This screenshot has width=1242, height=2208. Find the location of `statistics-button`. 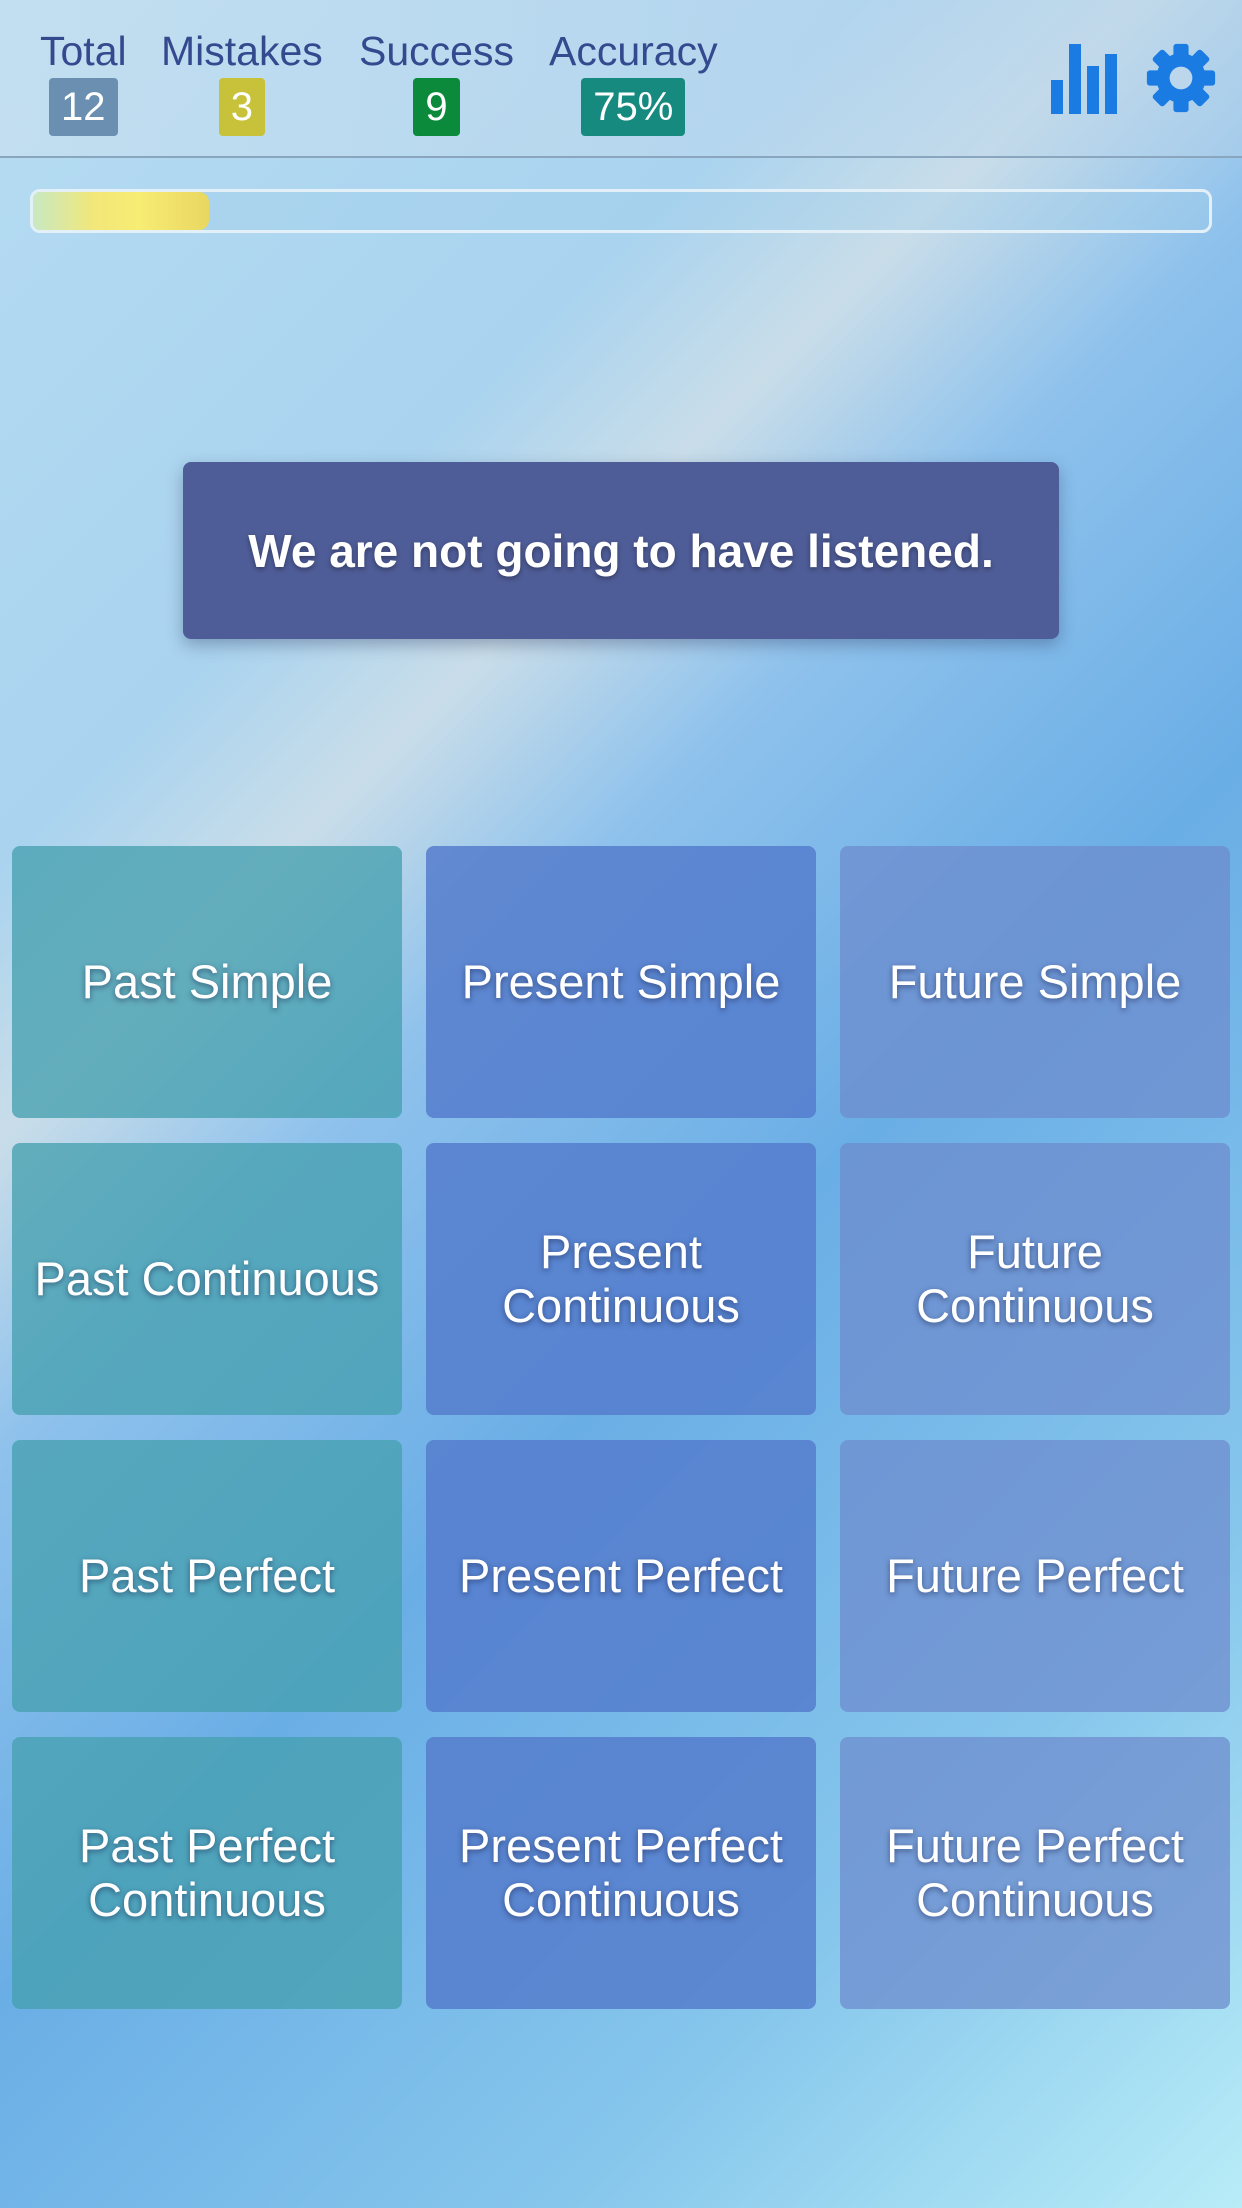

statistics-button is located at coordinates (1084, 80).